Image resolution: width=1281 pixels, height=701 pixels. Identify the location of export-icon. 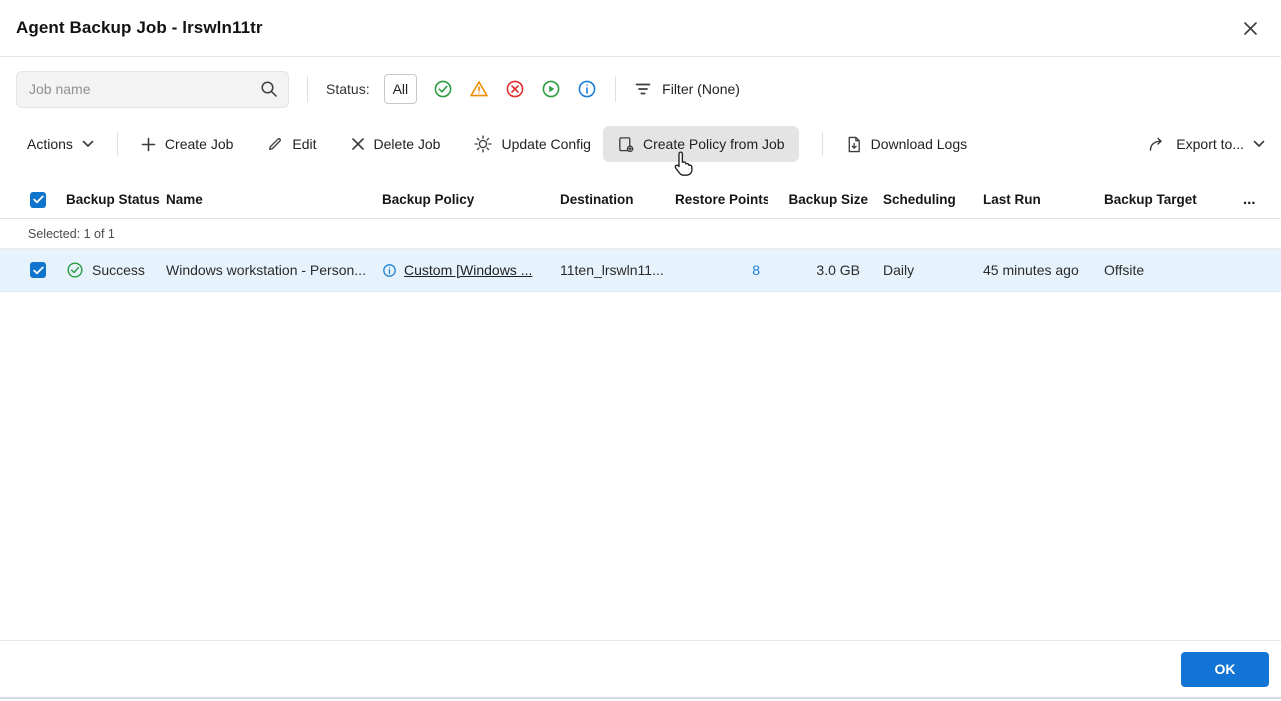
(1157, 144).